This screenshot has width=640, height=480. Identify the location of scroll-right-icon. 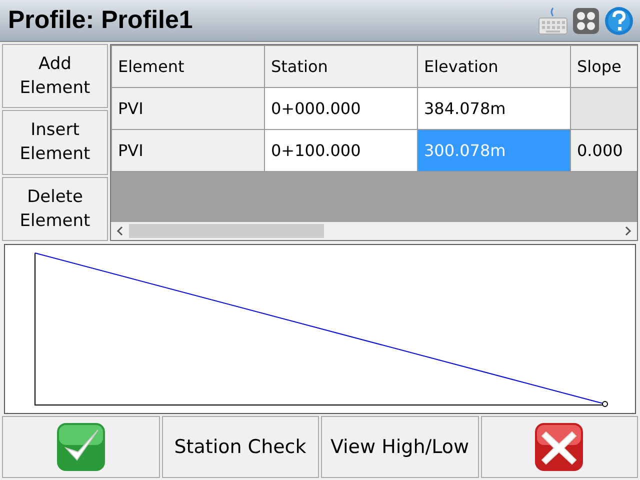
(628, 231).